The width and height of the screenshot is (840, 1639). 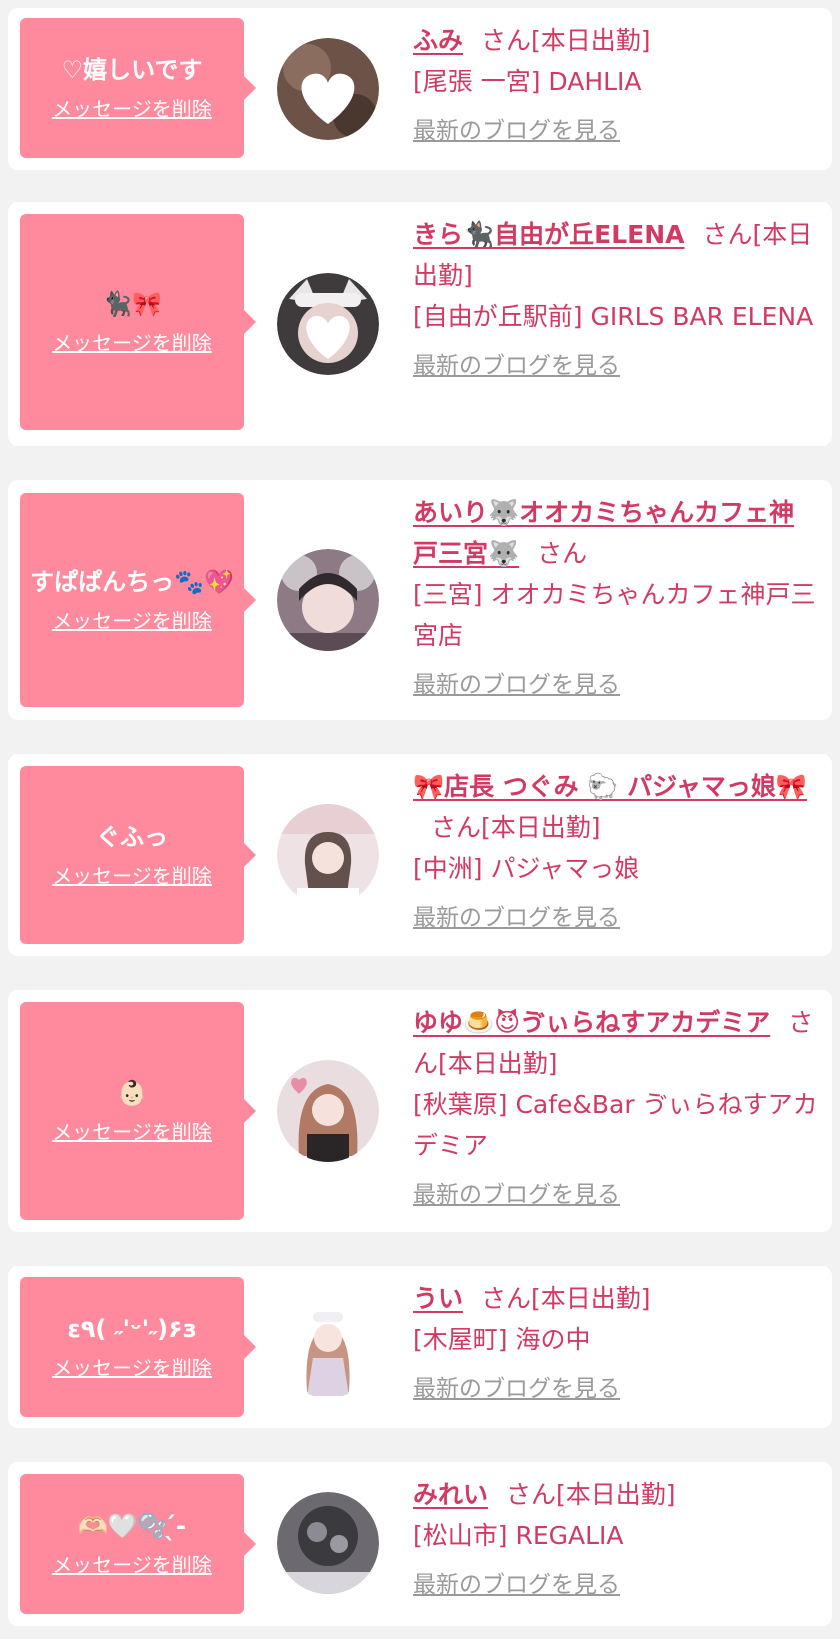 What do you see at coordinates (613, 316) in the screenshot?
I see `shop-location: [自由が丘駅前] GIRLS BAR ELENA` at bounding box center [613, 316].